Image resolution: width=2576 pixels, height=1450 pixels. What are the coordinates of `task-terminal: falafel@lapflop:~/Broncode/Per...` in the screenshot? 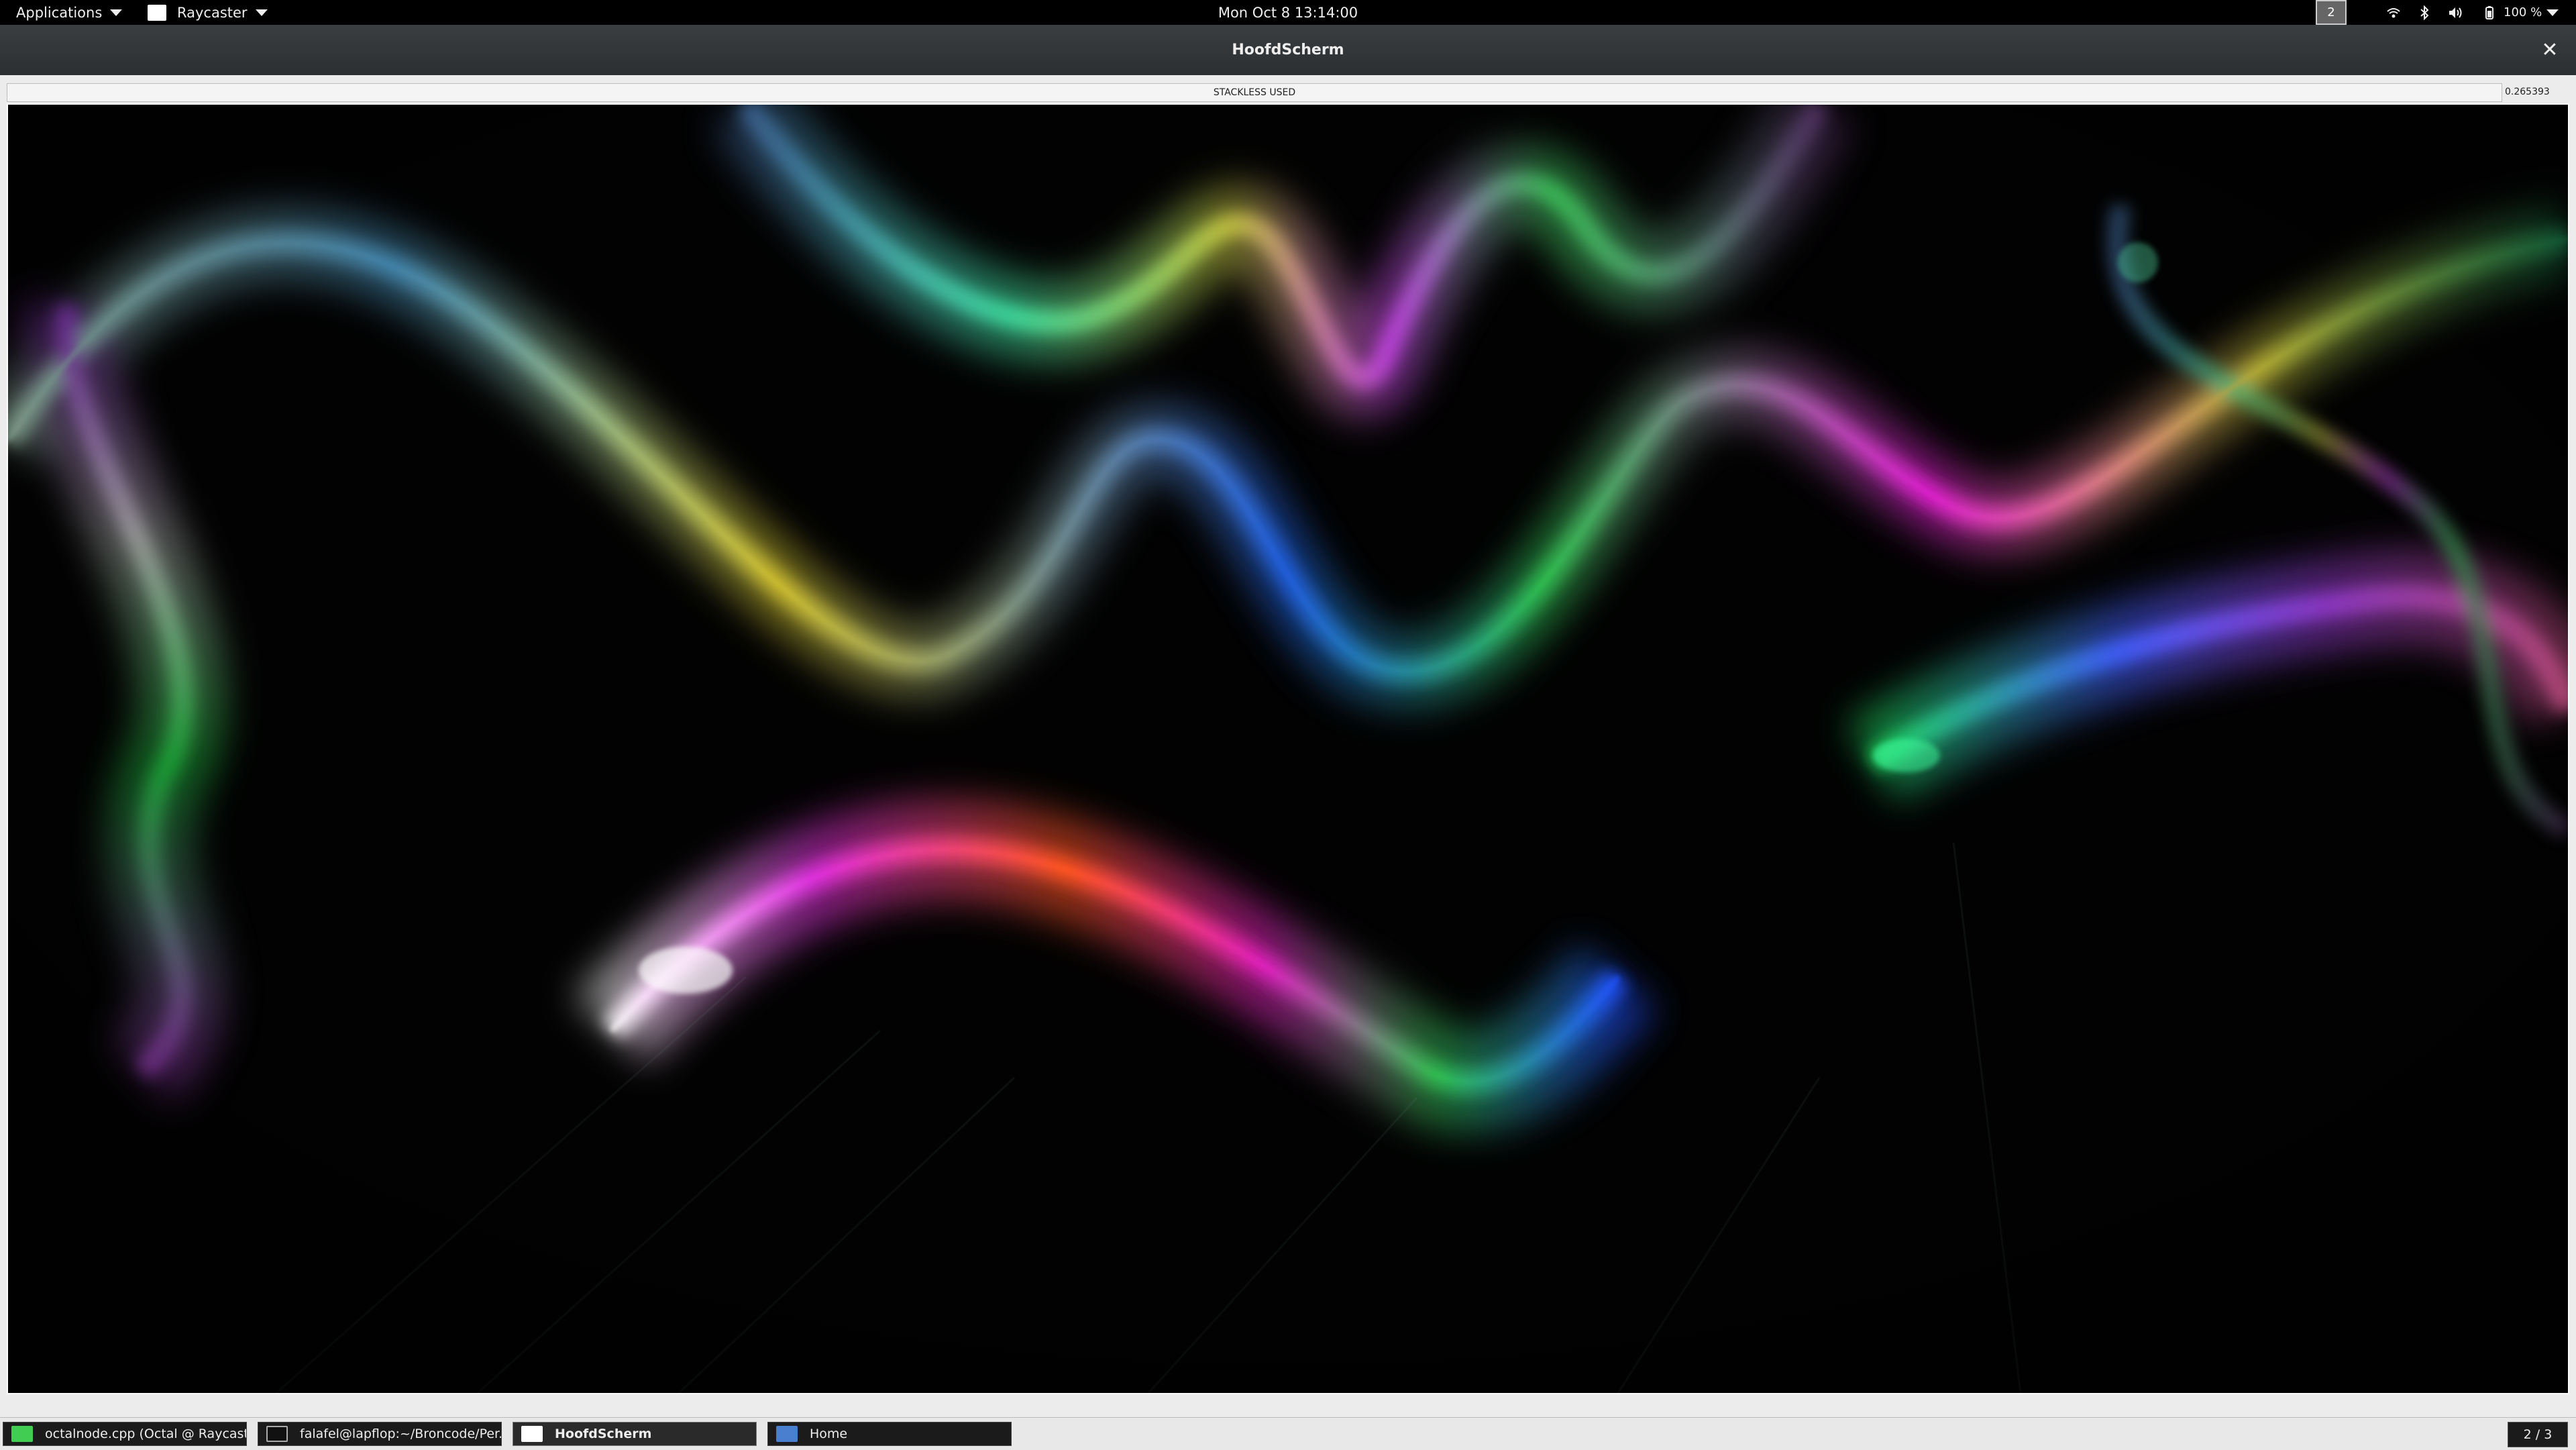 It's located at (380, 1434).